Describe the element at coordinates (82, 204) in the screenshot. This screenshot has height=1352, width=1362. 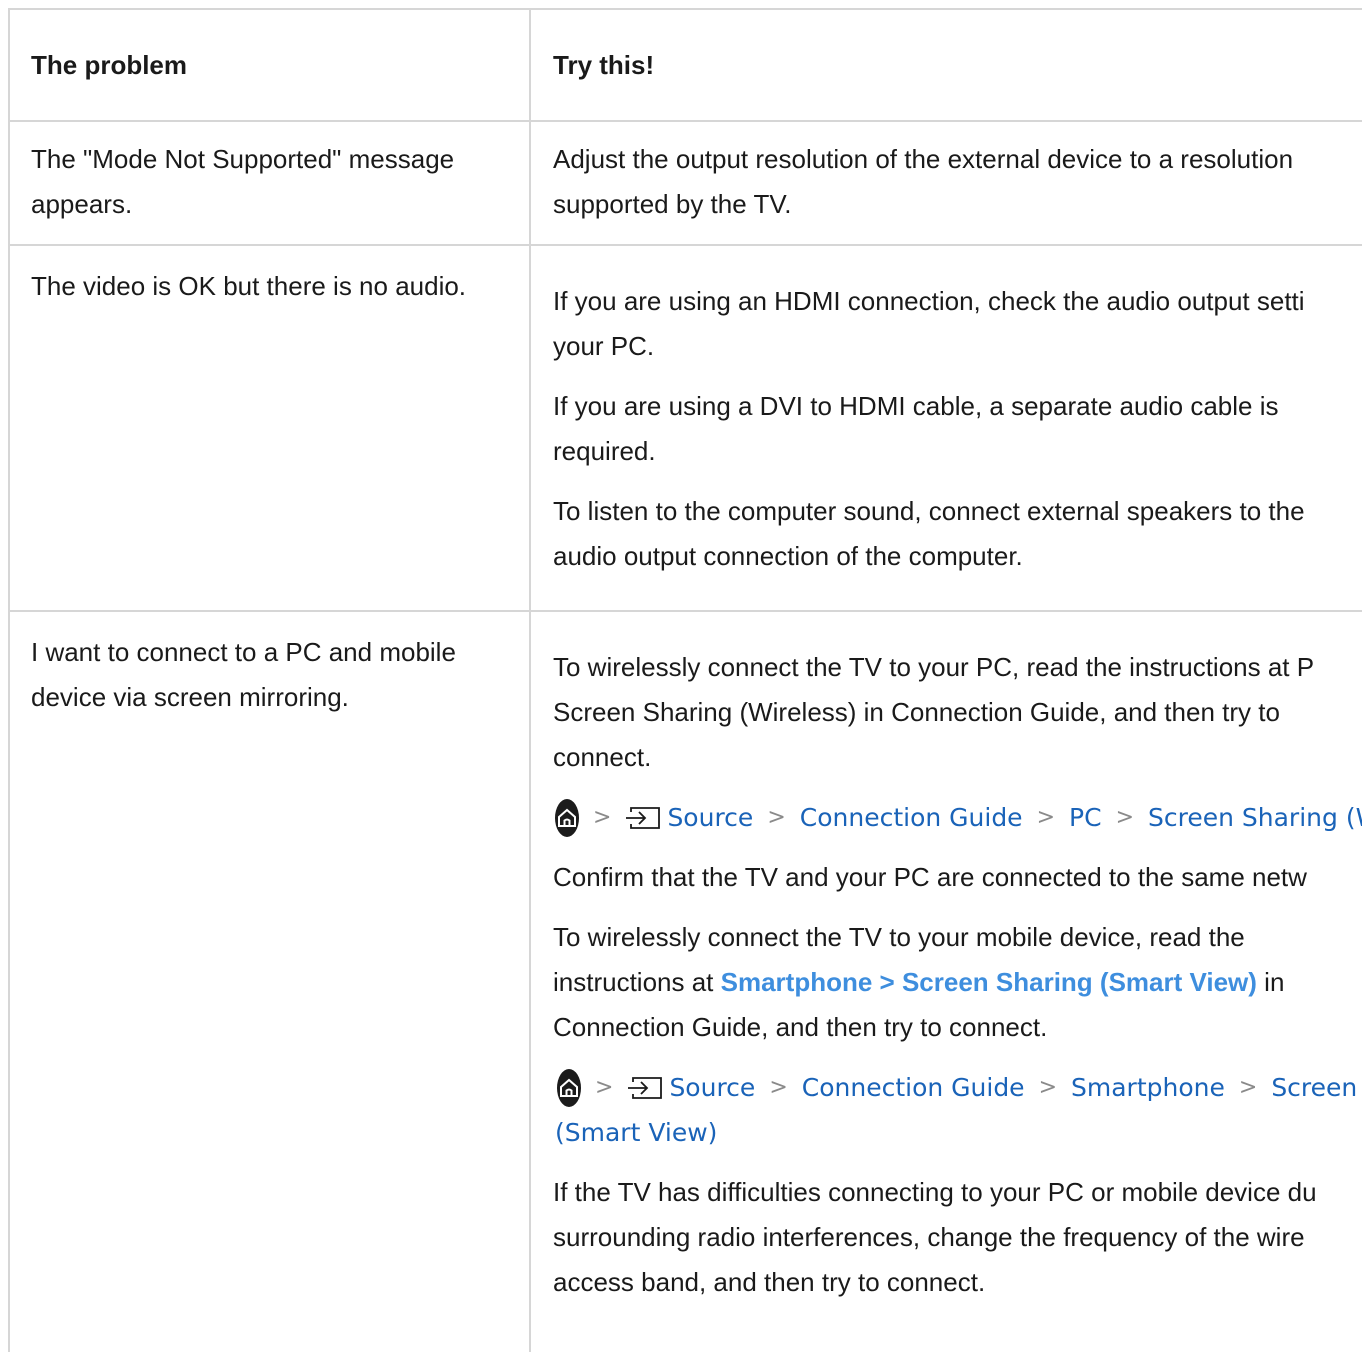
I see `problem-text: appears.` at that location.